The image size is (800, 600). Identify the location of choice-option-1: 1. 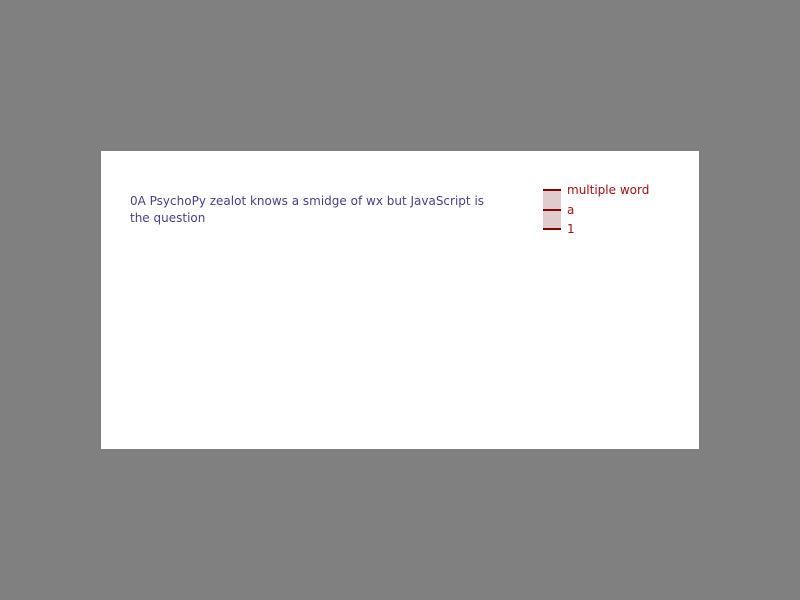
(608, 230).